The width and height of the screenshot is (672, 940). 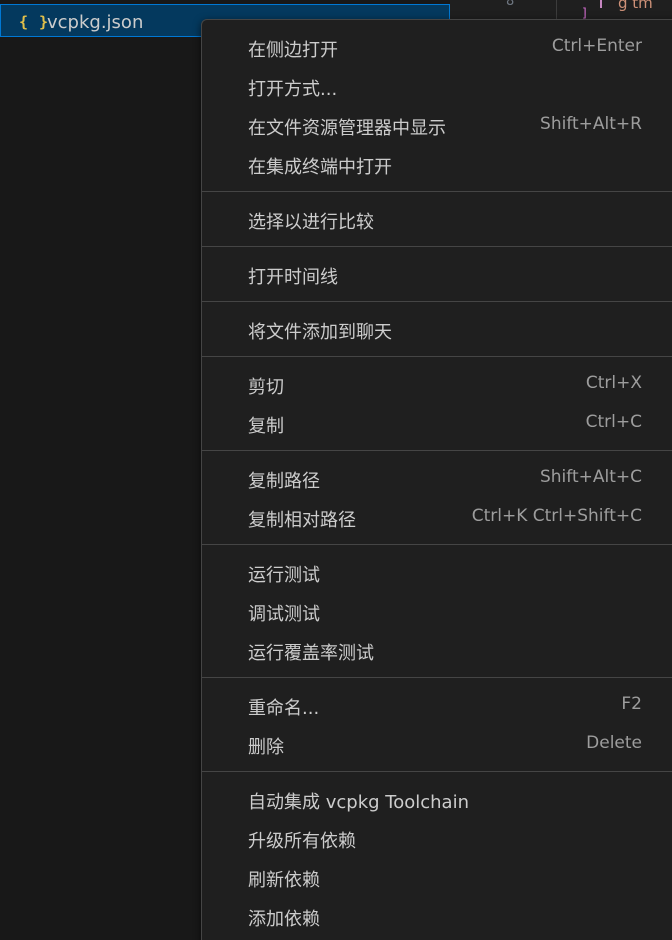 What do you see at coordinates (437, 164) in the screenshot?
I see `menu-item-open-in-terminal: 在集成终端中打开` at bounding box center [437, 164].